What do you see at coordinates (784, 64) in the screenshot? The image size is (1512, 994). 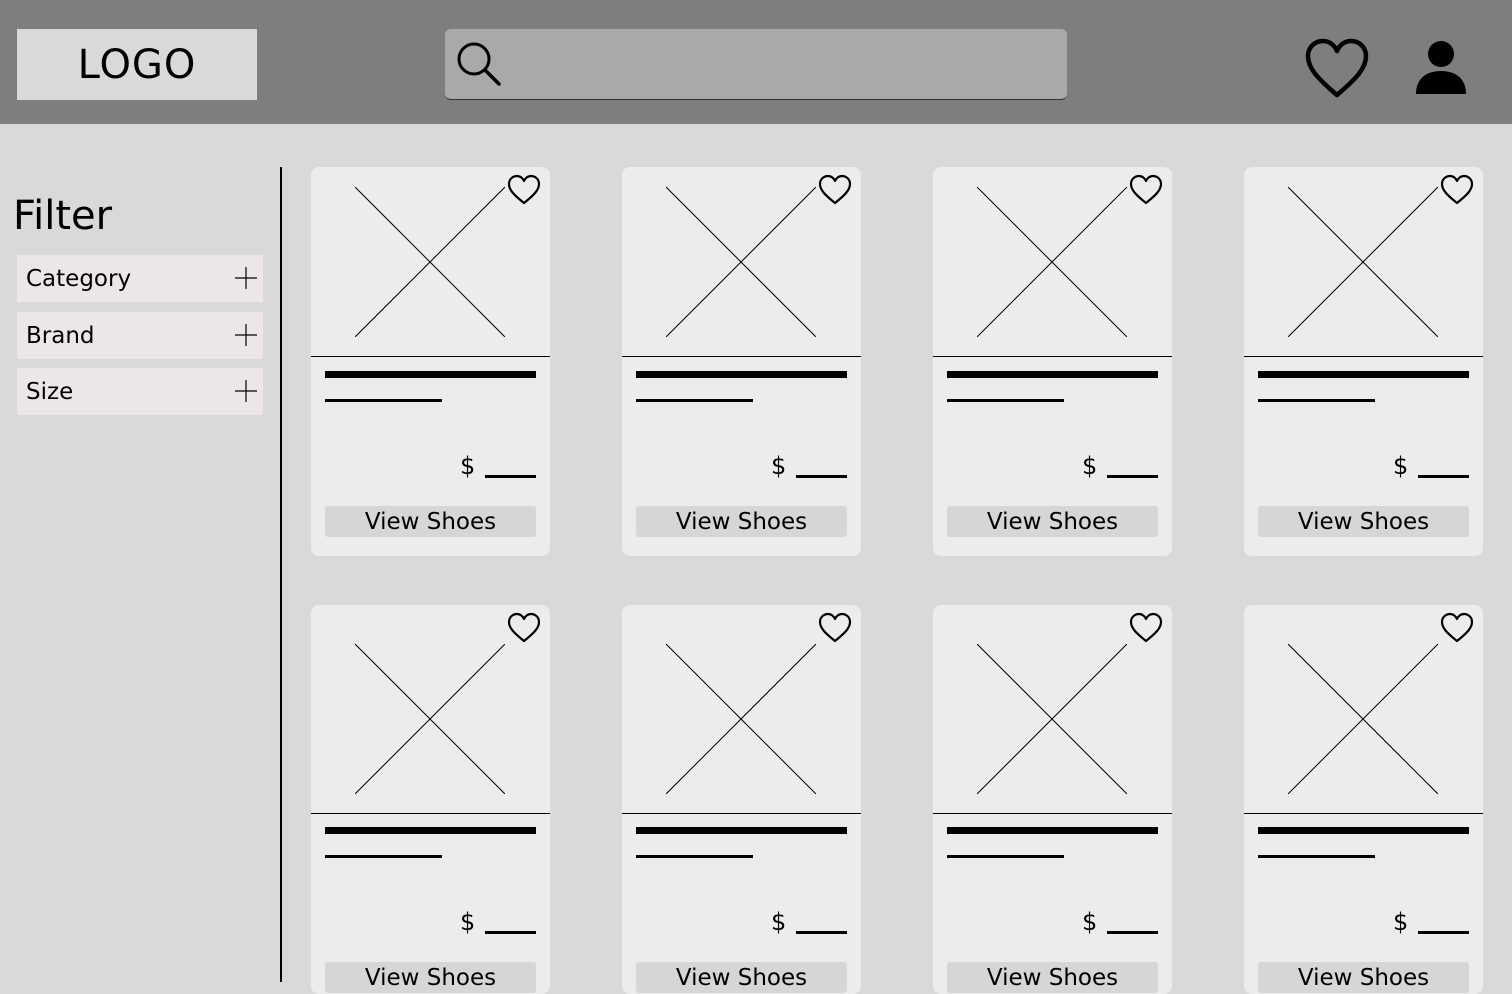 I see `search-input` at bounding box center [784, 64].